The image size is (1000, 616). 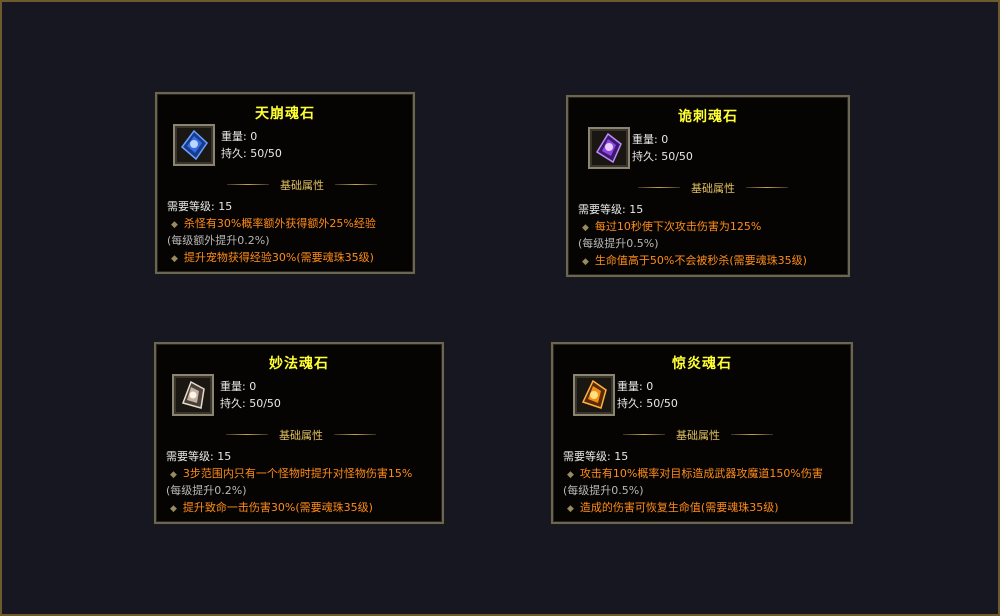 What do you see at coordinates (708, 117) in the screenshot?
I see `item-name: 诡刺魂石` at bounding box center [708, 117].